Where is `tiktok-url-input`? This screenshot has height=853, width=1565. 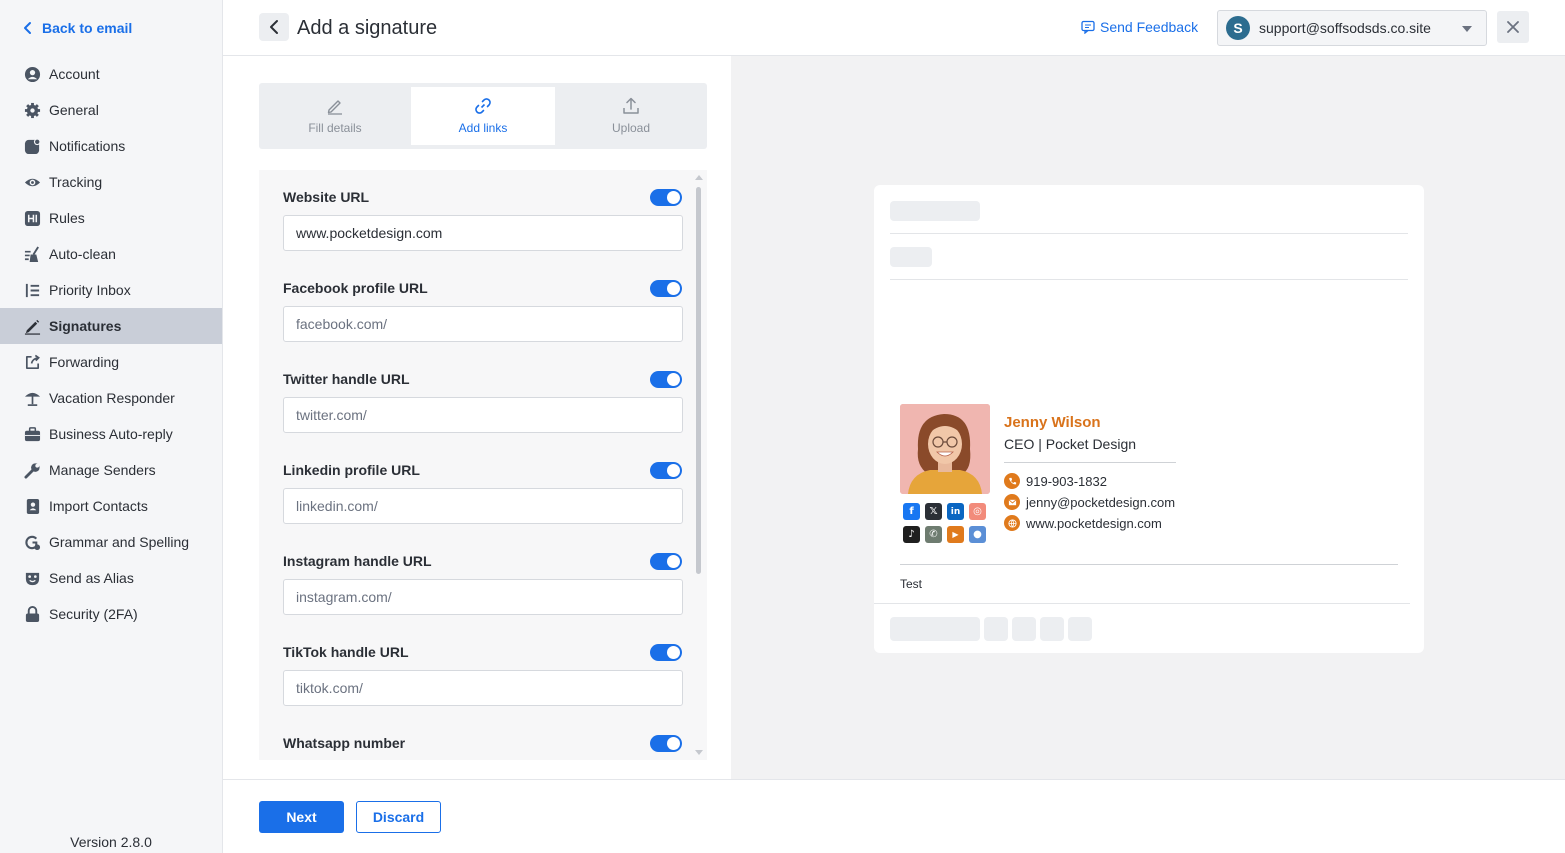
tiktok-url-input is located at coordinates (483, 688).